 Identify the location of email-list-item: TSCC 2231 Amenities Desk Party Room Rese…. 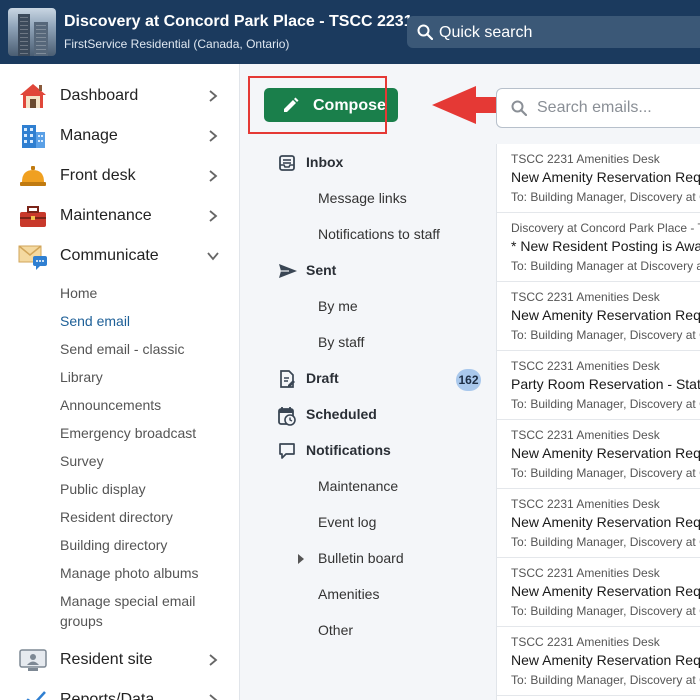
(598, 385).